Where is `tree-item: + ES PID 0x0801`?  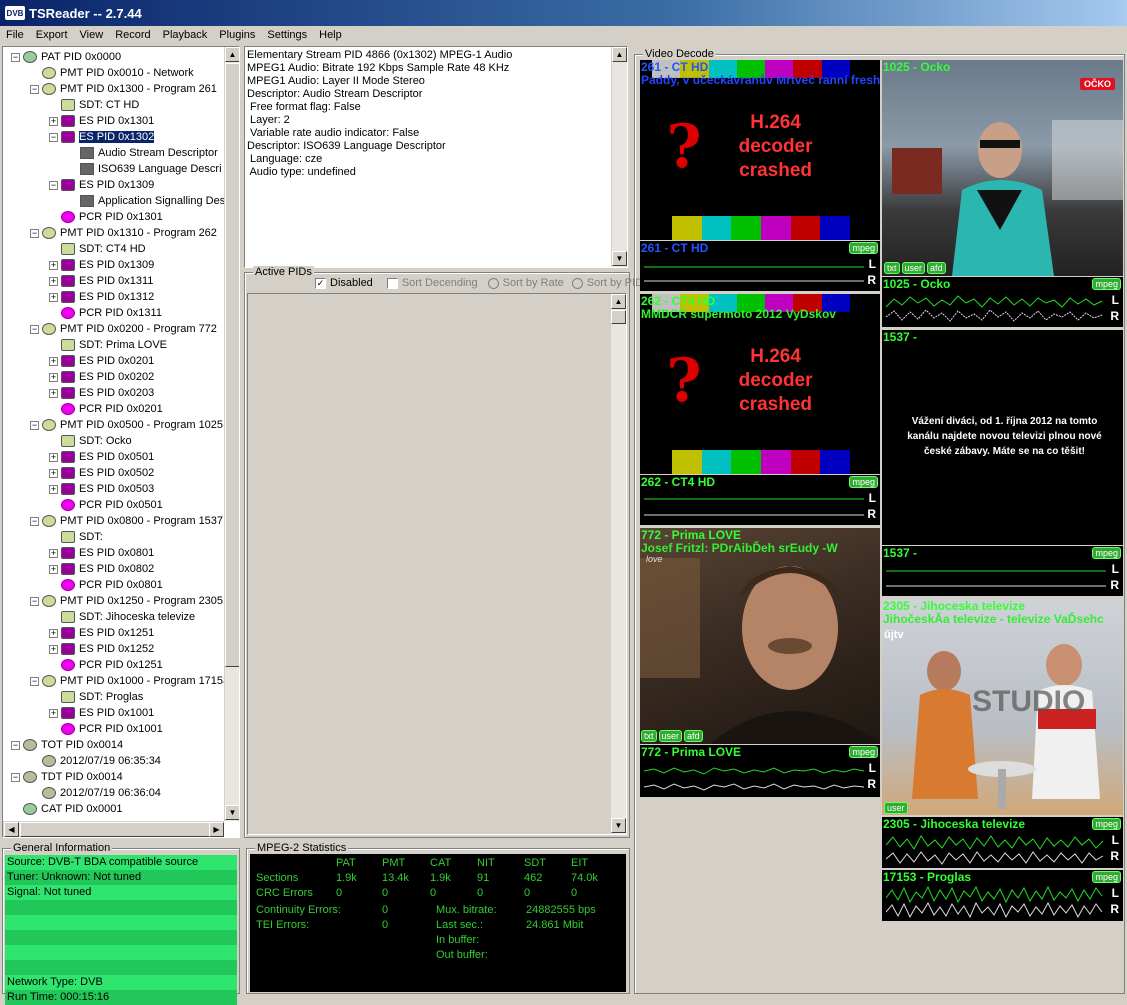 tree-item: + ES PID 0x0801 is located at coordinates (101, 553).